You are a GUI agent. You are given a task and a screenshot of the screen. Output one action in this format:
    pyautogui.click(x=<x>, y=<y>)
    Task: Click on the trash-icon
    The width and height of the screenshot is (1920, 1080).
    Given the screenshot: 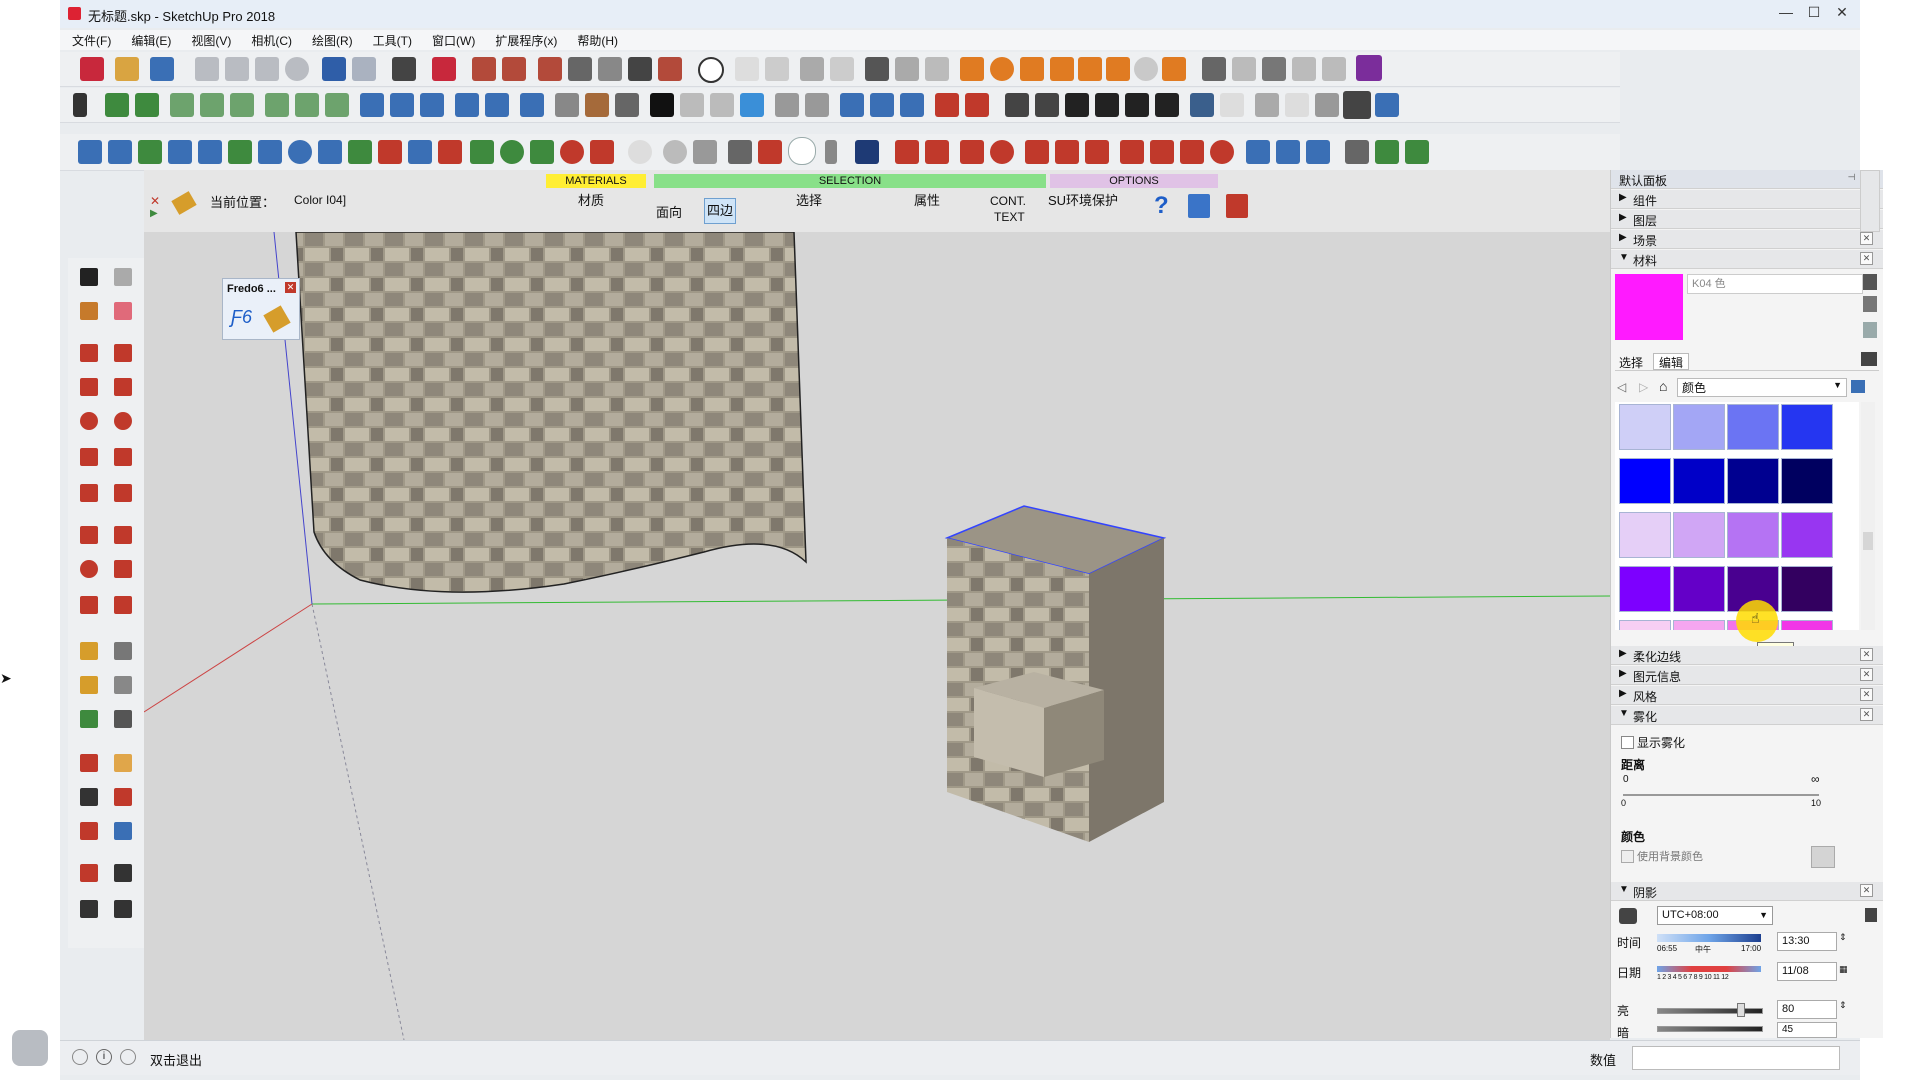 What is the action you would take?
    pyautogui.click(x=1199, y=206)
    